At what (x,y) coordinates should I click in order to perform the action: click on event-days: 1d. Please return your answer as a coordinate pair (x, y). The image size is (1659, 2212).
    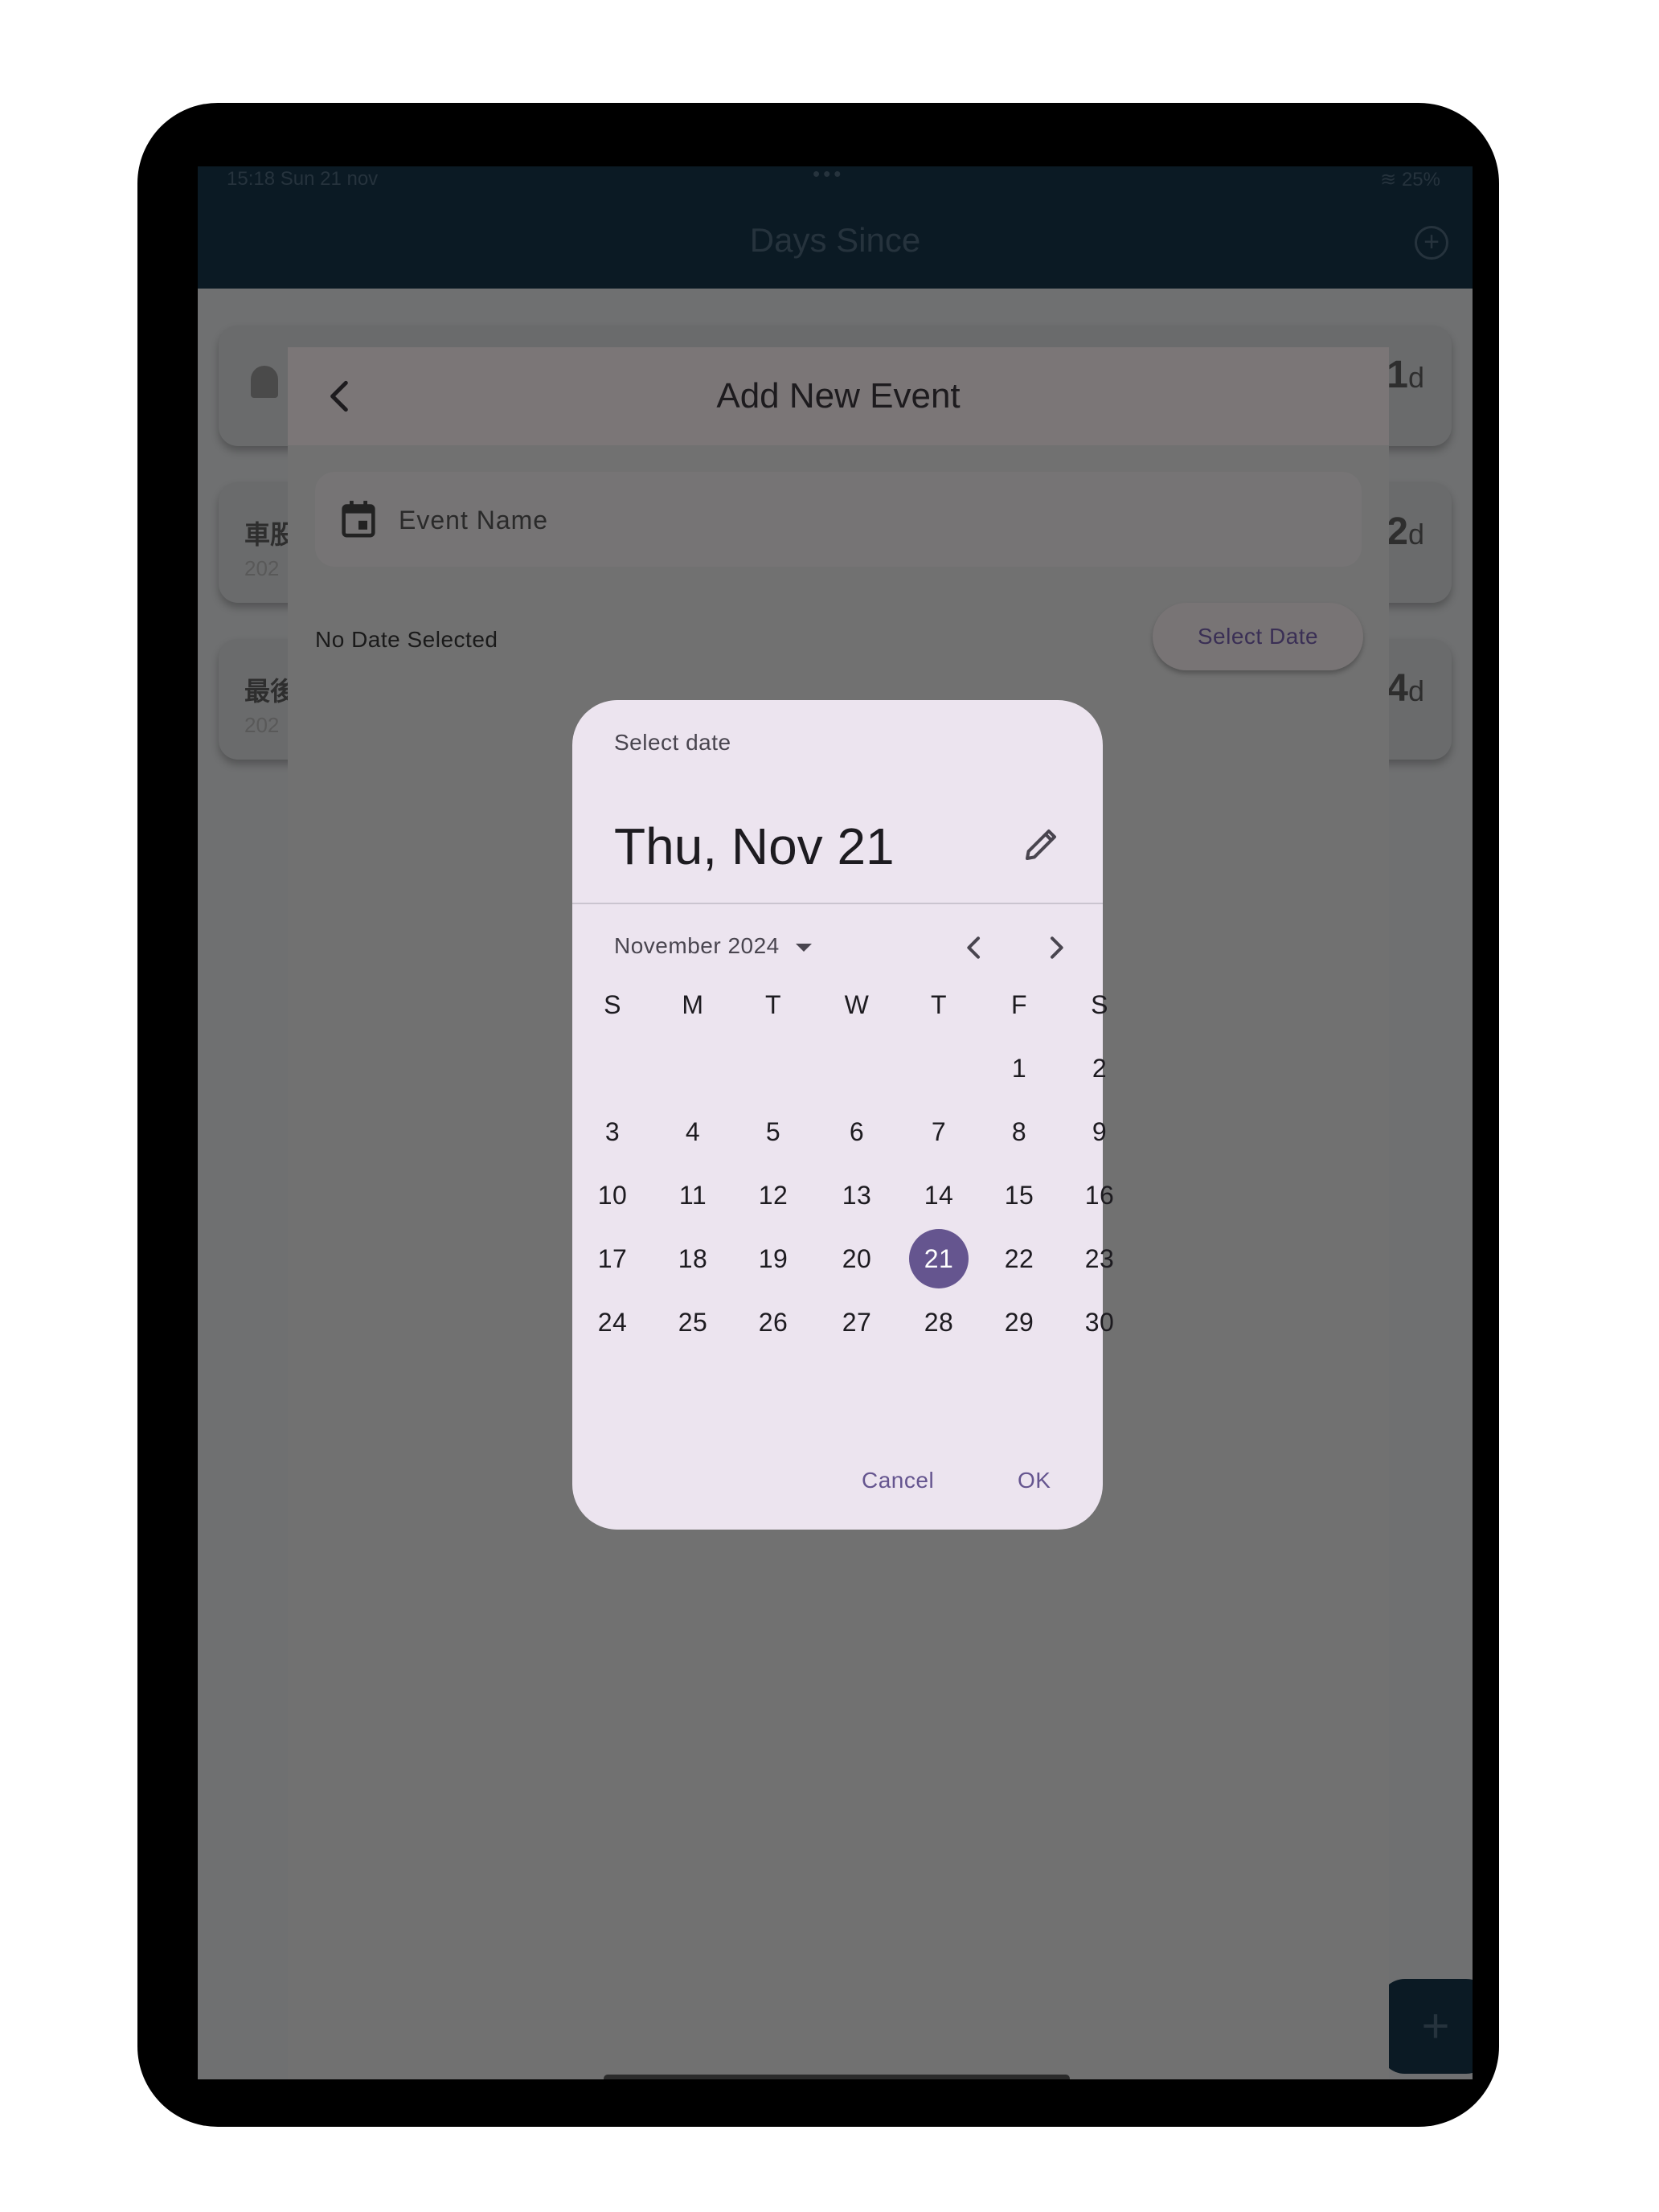
    Looking at the image, I should click on (1405, 375).